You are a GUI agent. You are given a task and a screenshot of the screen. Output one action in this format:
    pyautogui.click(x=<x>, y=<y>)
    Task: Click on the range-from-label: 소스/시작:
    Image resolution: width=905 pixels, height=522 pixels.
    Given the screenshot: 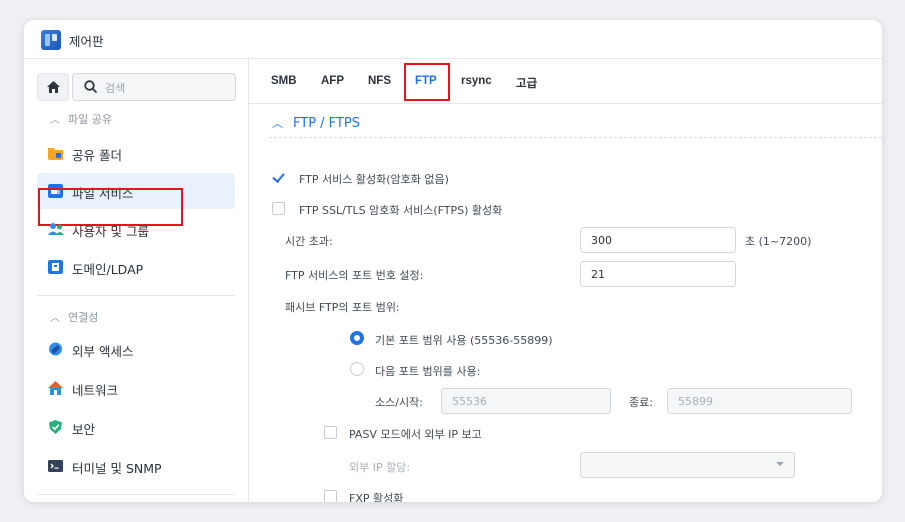 What is the action you would take?
    pyautogui.click(x=399, y=402)
    